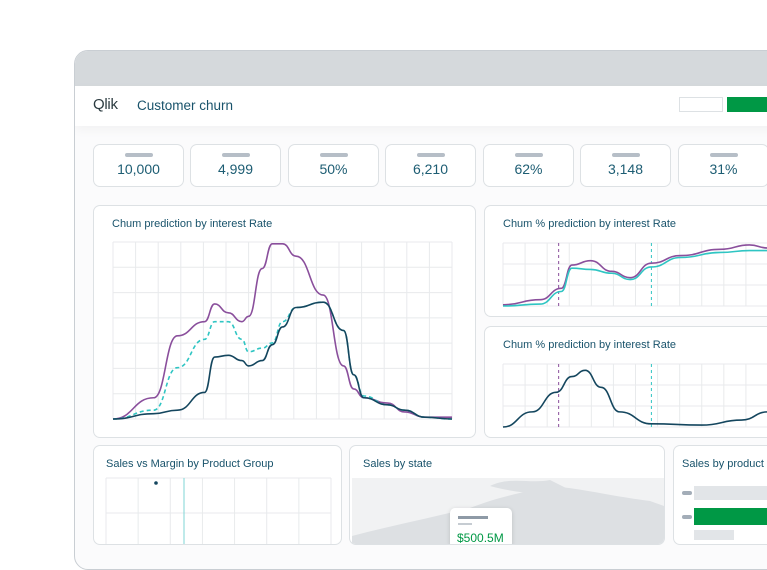 The height and width of the screenshot is (570, 767). Describe the element at coordinates (421, 68) in the screenshot. I see `window-titlebar` at that location.